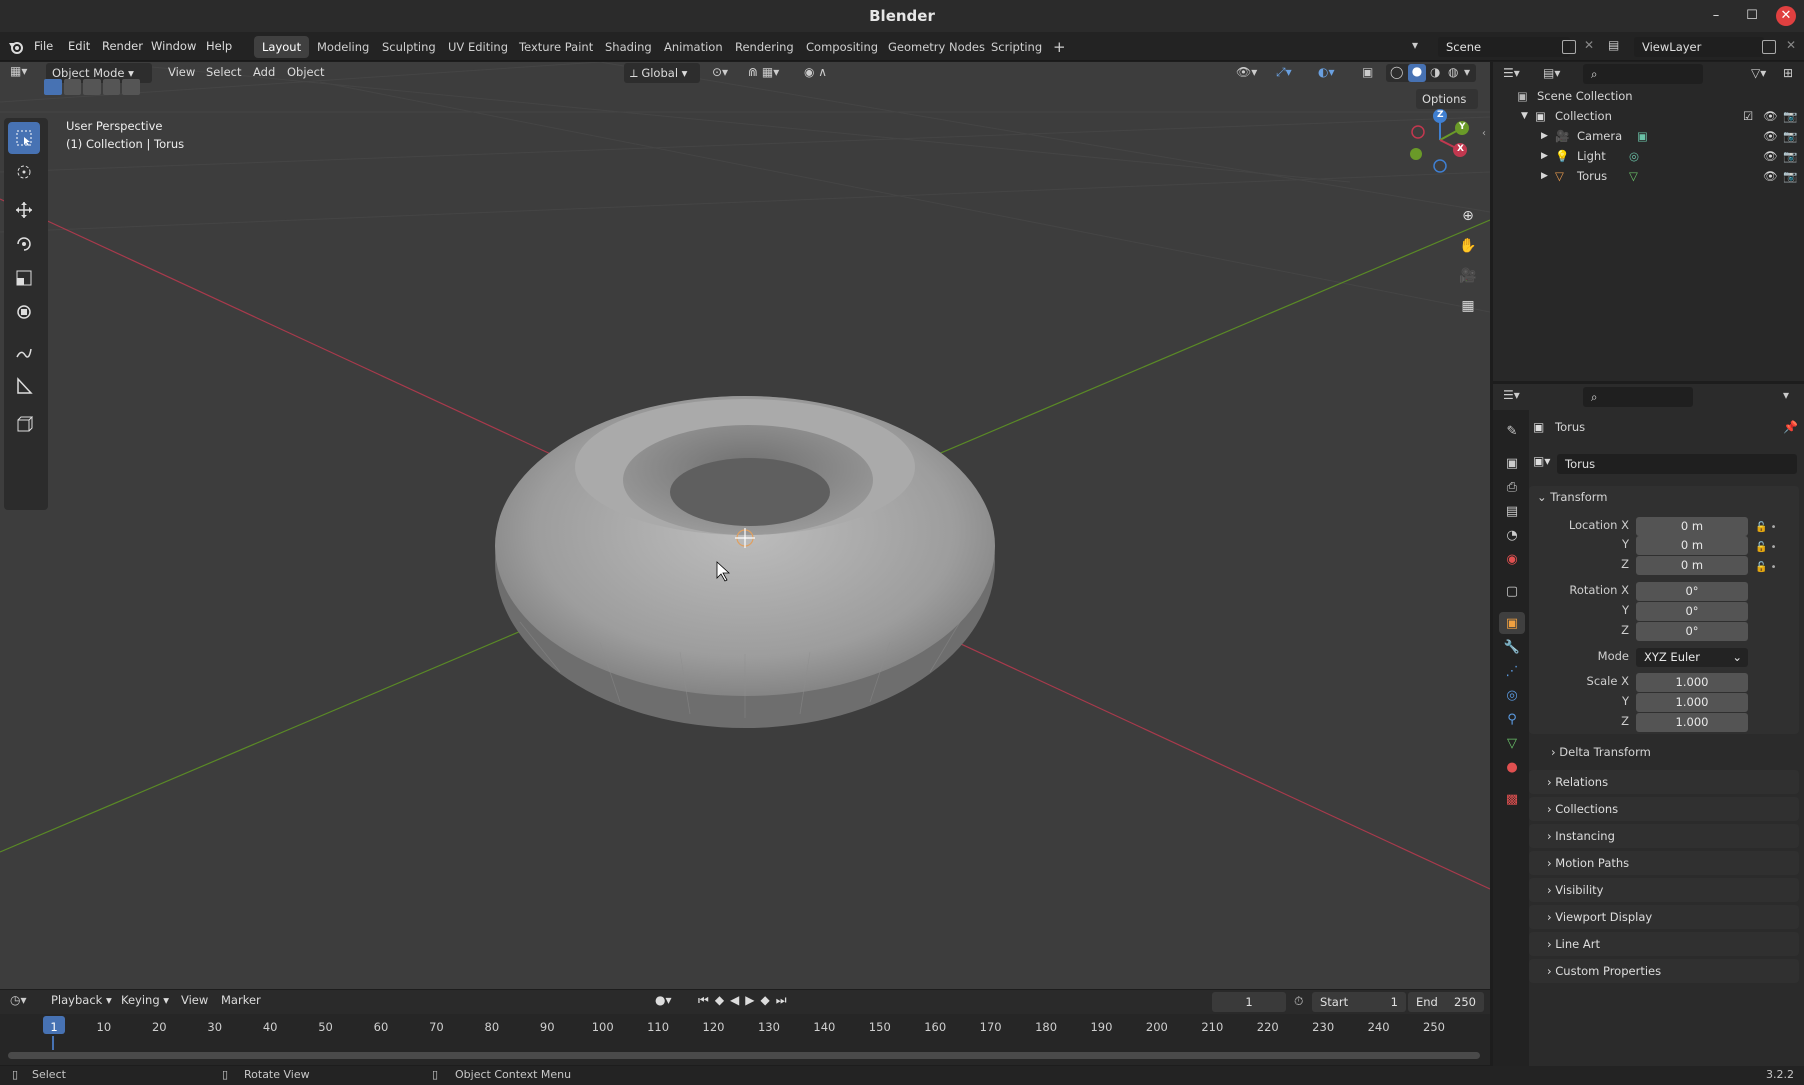 This screenshot has height=1085, width=1804. Describe the element at coordinates (72, 87) in the screenshot. I see `select-extend-icon` at that location.